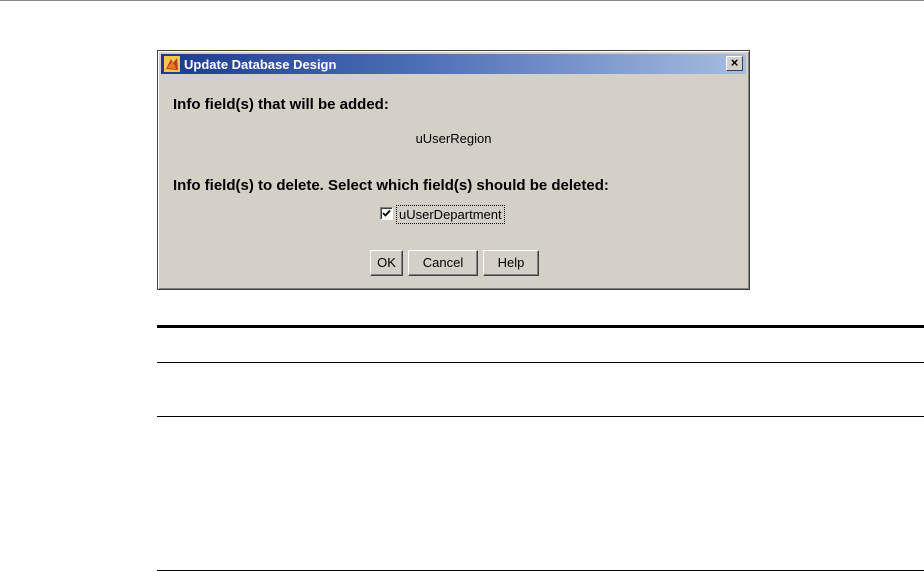  I want to click on dialog-title: Update Database Design, so click(260, 64).